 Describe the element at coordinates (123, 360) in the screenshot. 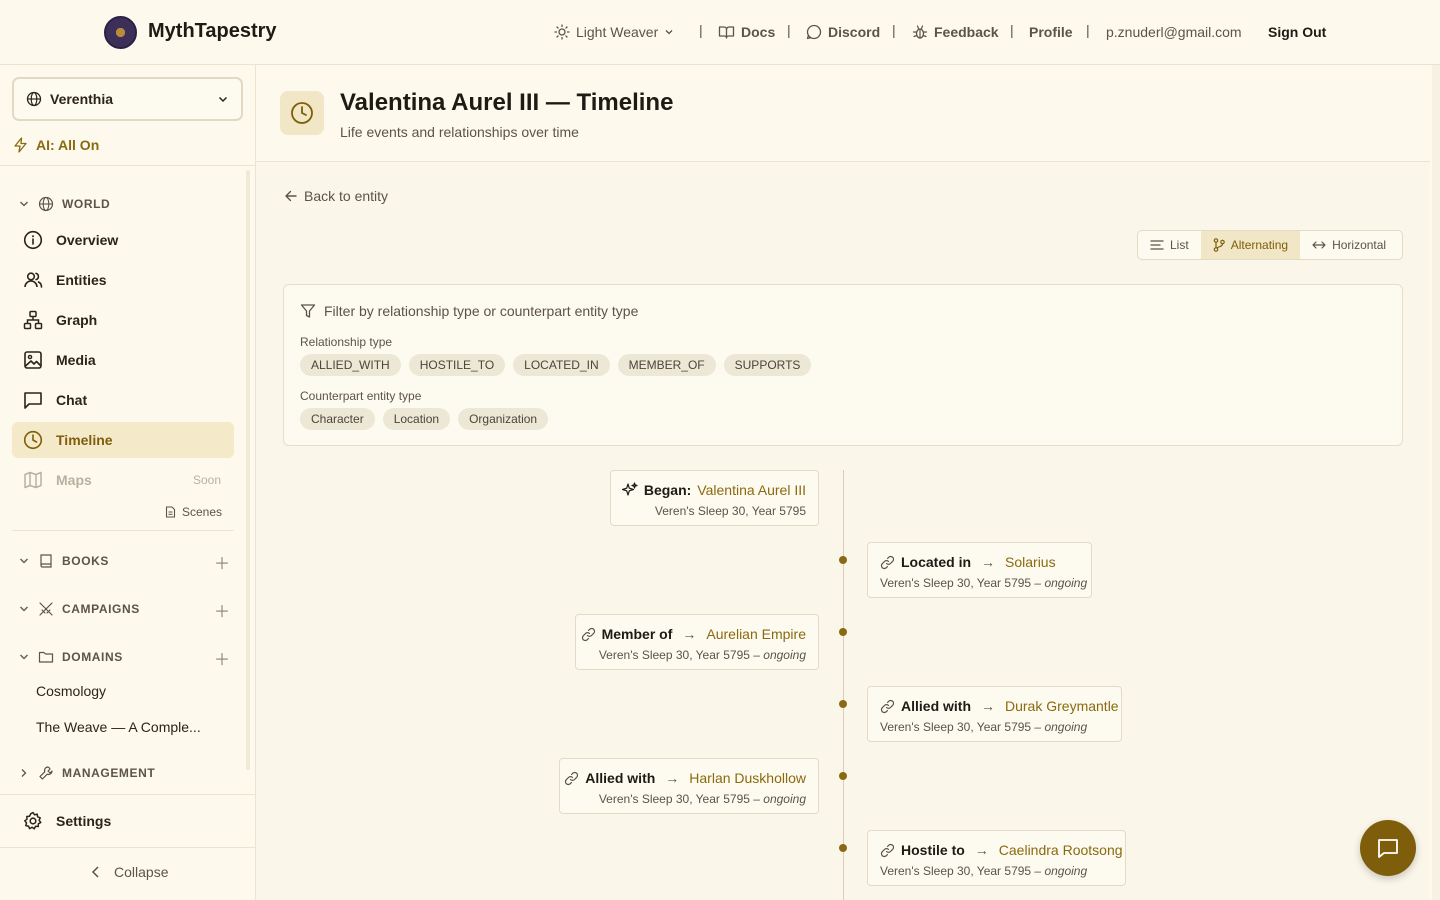

I see `sidebar-item-media: Media` at that location.